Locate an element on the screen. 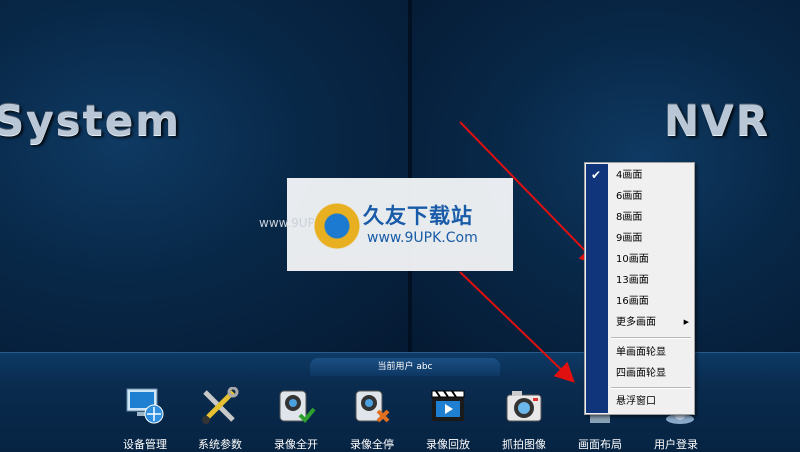 The width and height of the screenshot is (800, 452). menu-item-4-screens: ✔ 4画面 is located at coordinates (639, 175).